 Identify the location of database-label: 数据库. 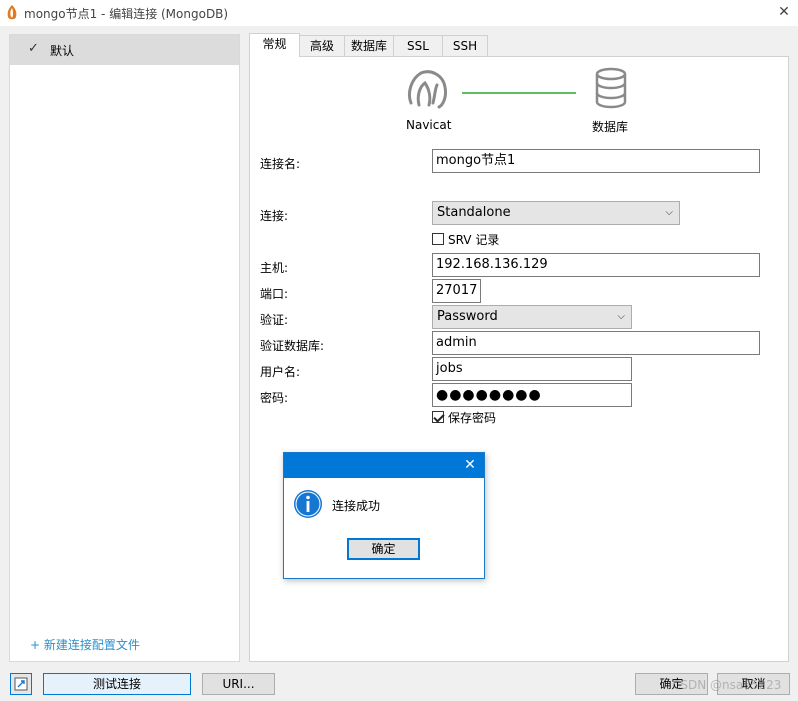
(610, 127).